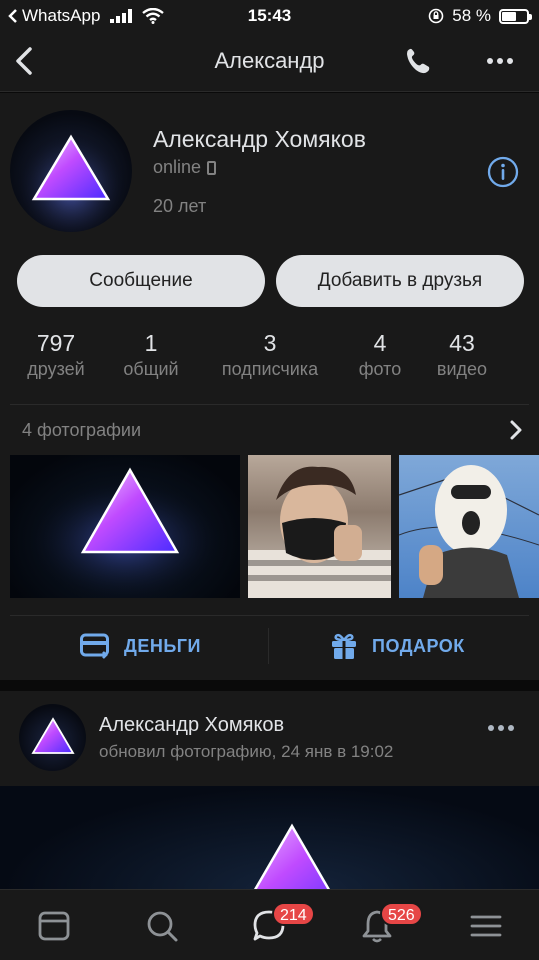 The image size is (539, 960). I want to click on post-more-icon, so click(501, 728).